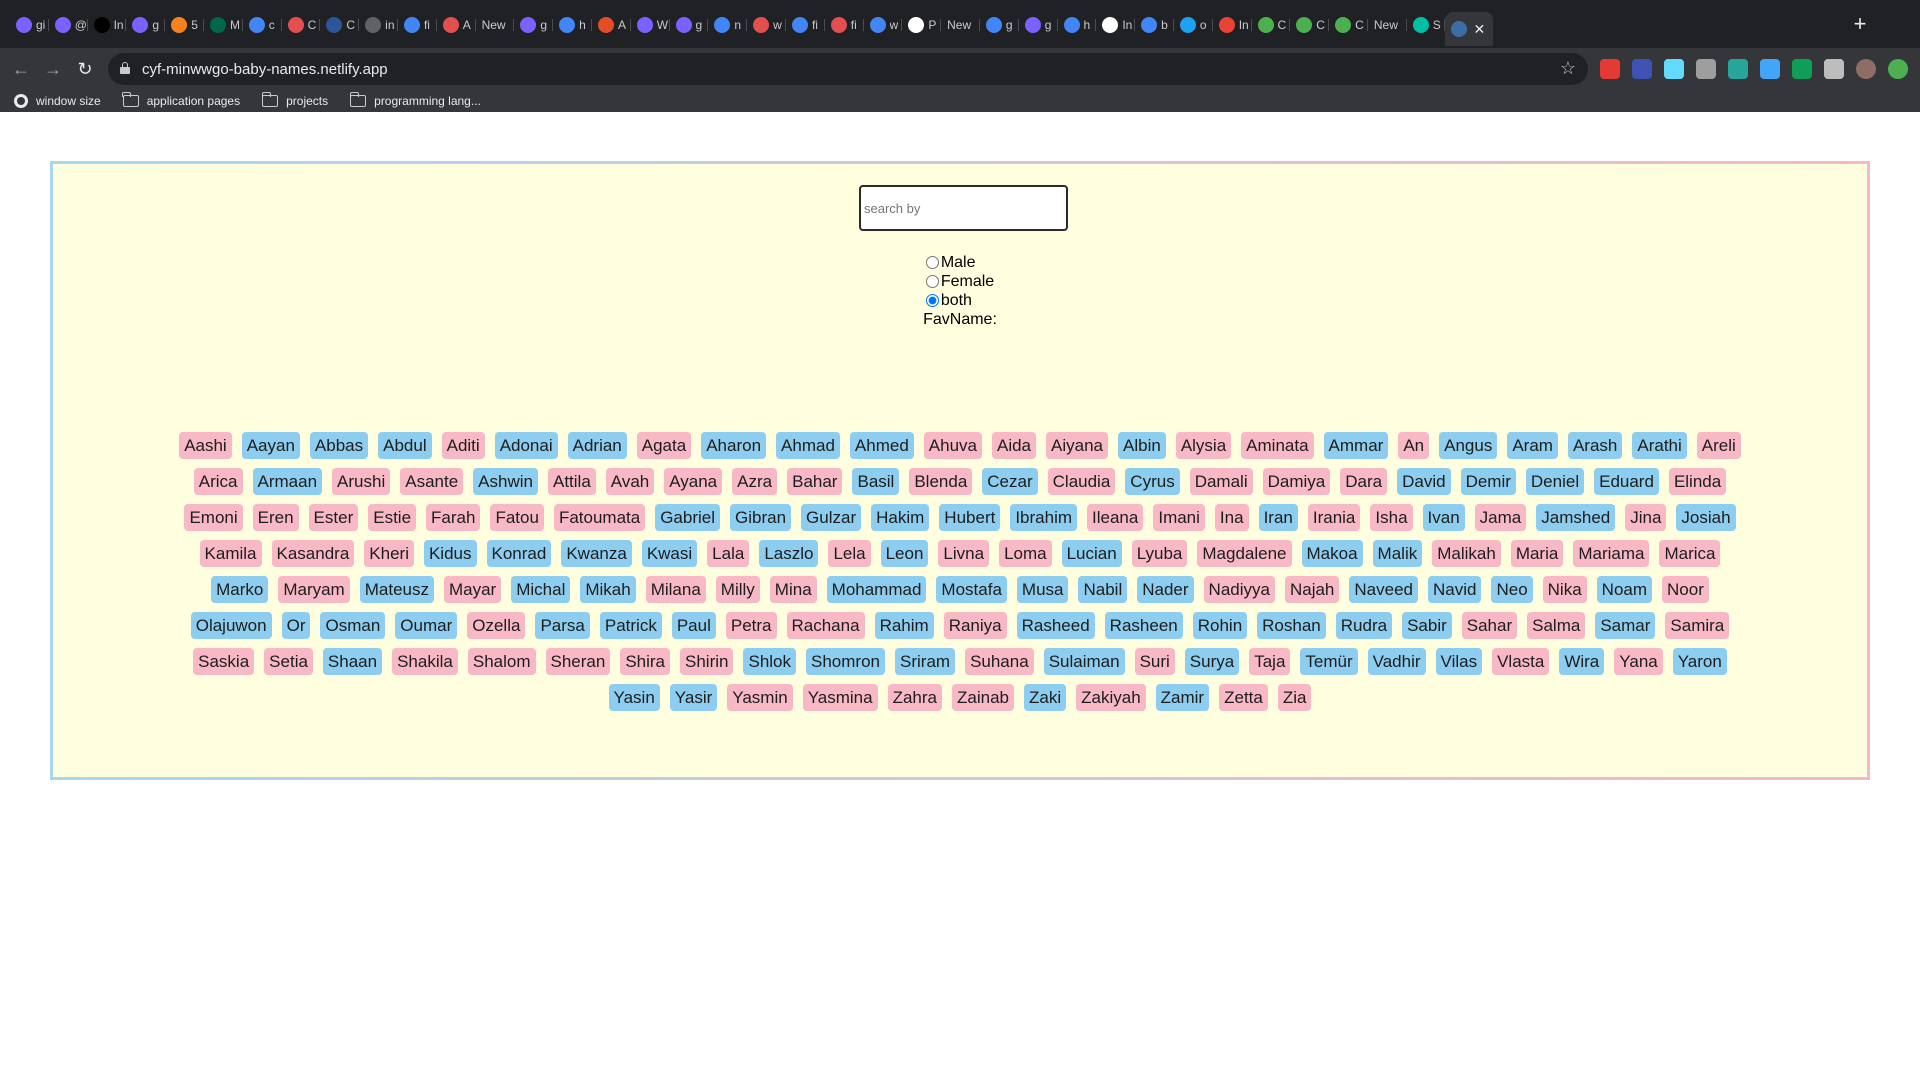 The width and height of the screenshot is (1920, 1080). I want to click on name-chip: Konrad, so click(519, 553).